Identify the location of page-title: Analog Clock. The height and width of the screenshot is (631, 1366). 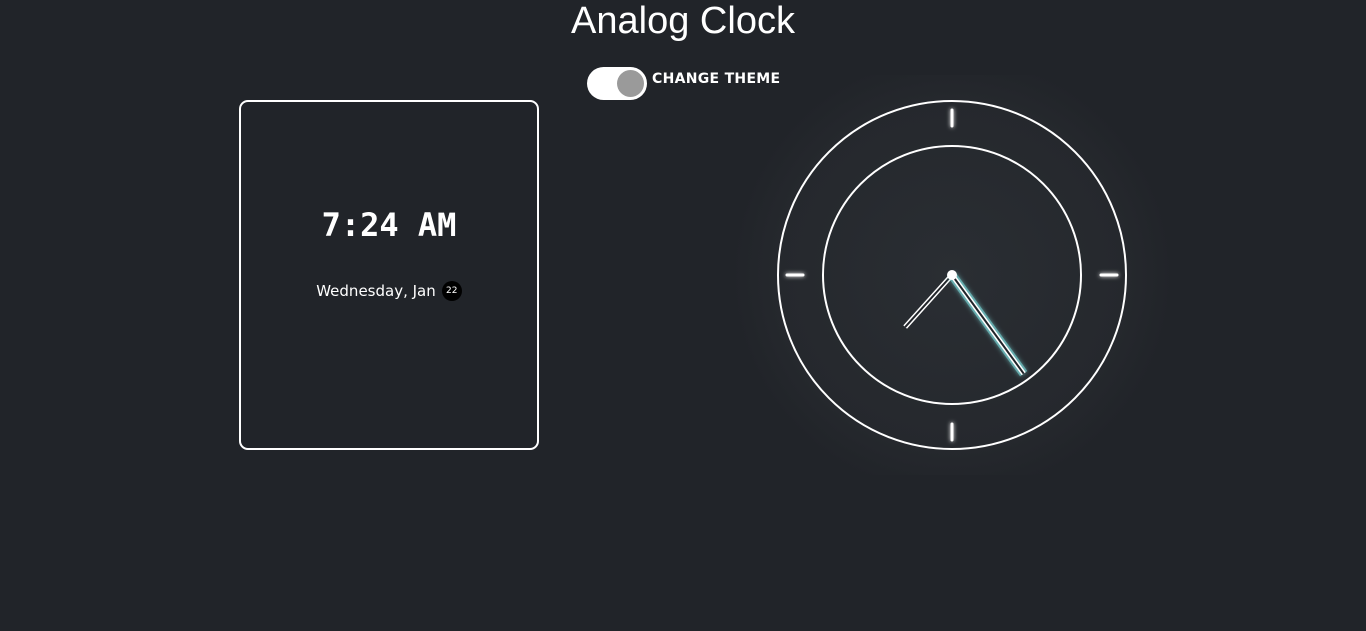
(683, 21).